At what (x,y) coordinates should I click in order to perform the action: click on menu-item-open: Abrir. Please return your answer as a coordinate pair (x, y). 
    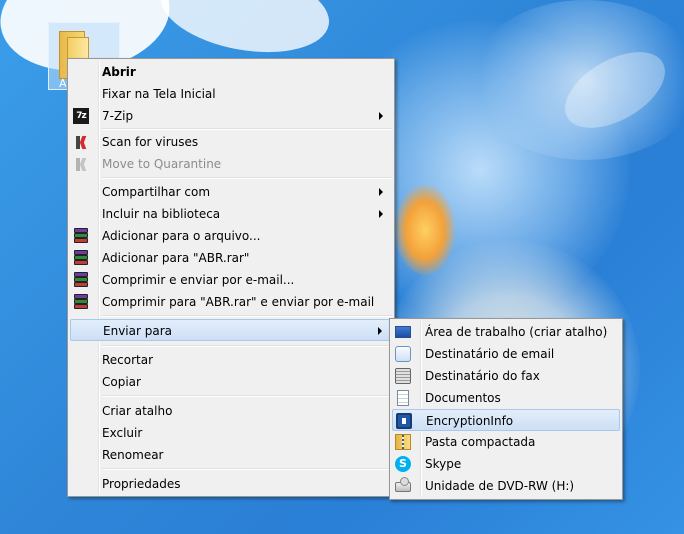
    Looking at the image, I should click on (231, 72).